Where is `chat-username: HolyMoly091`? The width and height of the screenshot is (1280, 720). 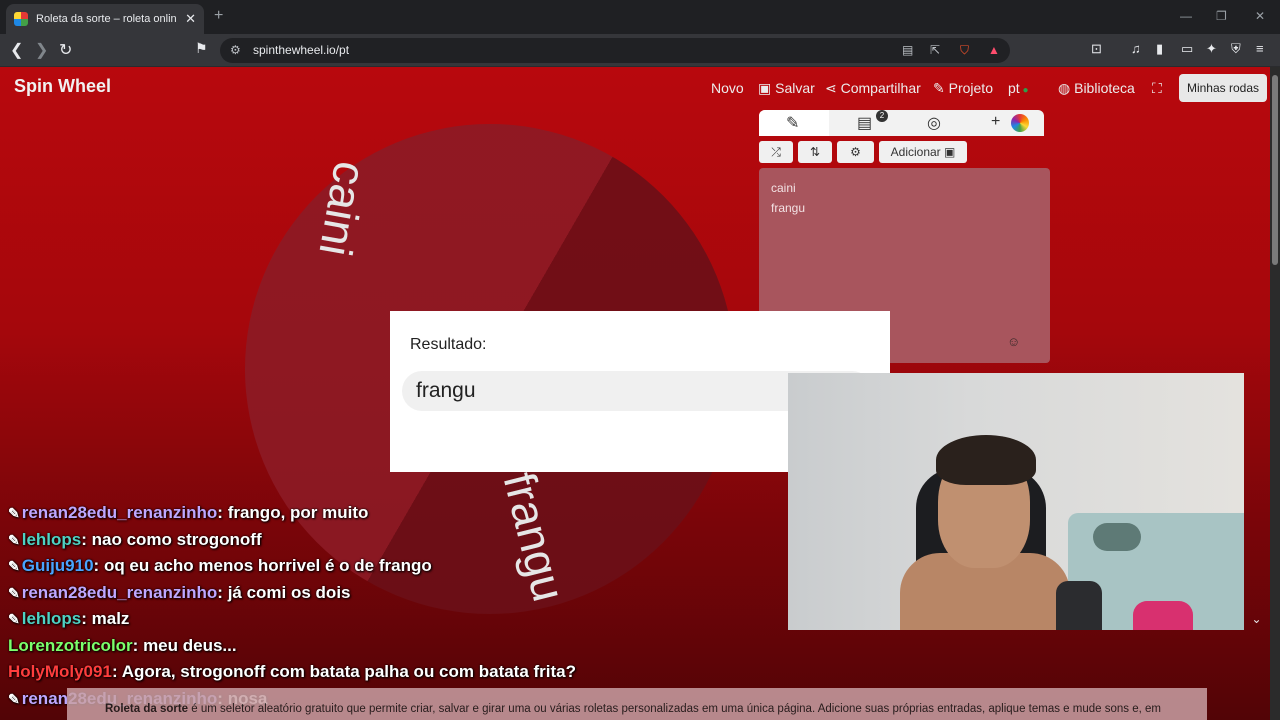 chat-username: HolyMoly091 is located at coordinates (60, 671).